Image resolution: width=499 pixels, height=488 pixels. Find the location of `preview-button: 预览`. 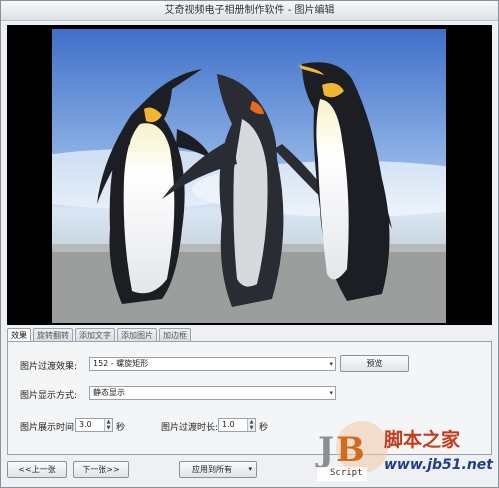

preview-button: 预览 is located at coordinates (374, 363).